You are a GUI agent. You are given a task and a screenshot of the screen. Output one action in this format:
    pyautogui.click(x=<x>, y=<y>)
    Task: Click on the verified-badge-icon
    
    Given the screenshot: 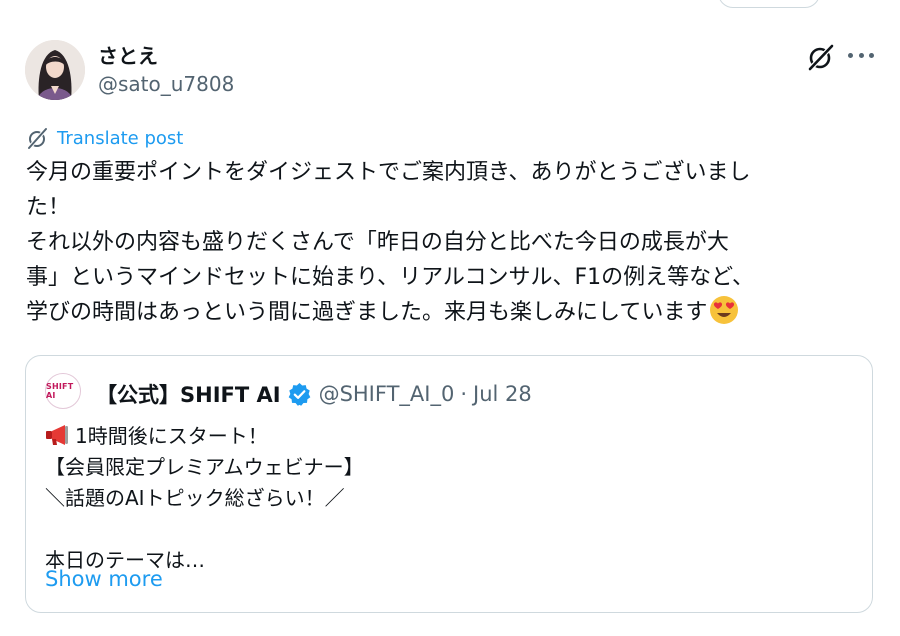 What is the action you would take?
    pyautogui.click(x=299, y=394)
    